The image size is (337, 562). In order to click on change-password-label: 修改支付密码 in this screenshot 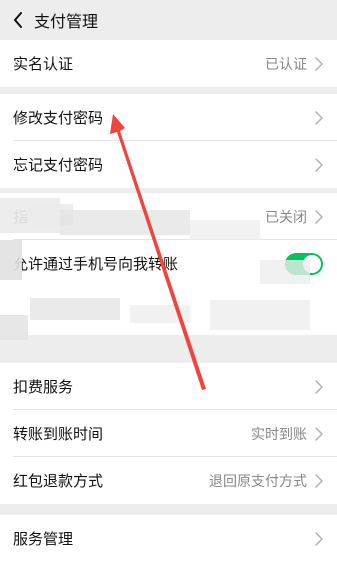, I will do `click(58, 118)`.